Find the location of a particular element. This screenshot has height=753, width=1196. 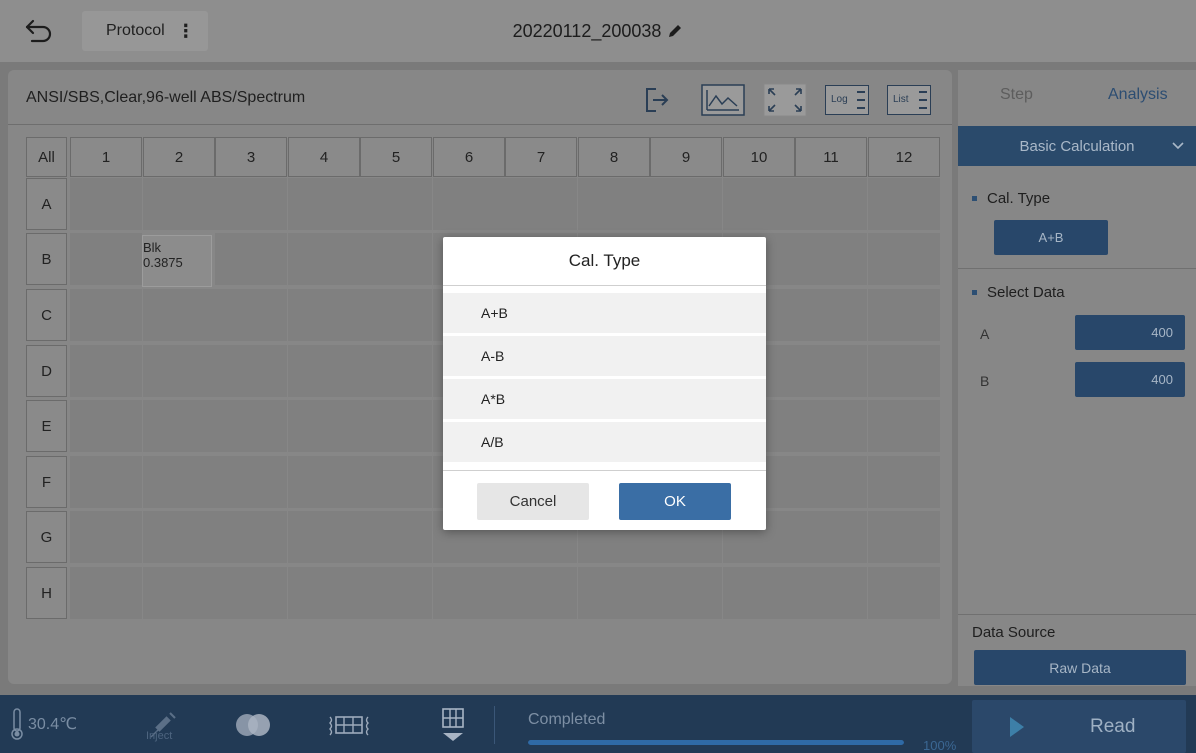

column-header: 1 is located at coordinates (106, 157).